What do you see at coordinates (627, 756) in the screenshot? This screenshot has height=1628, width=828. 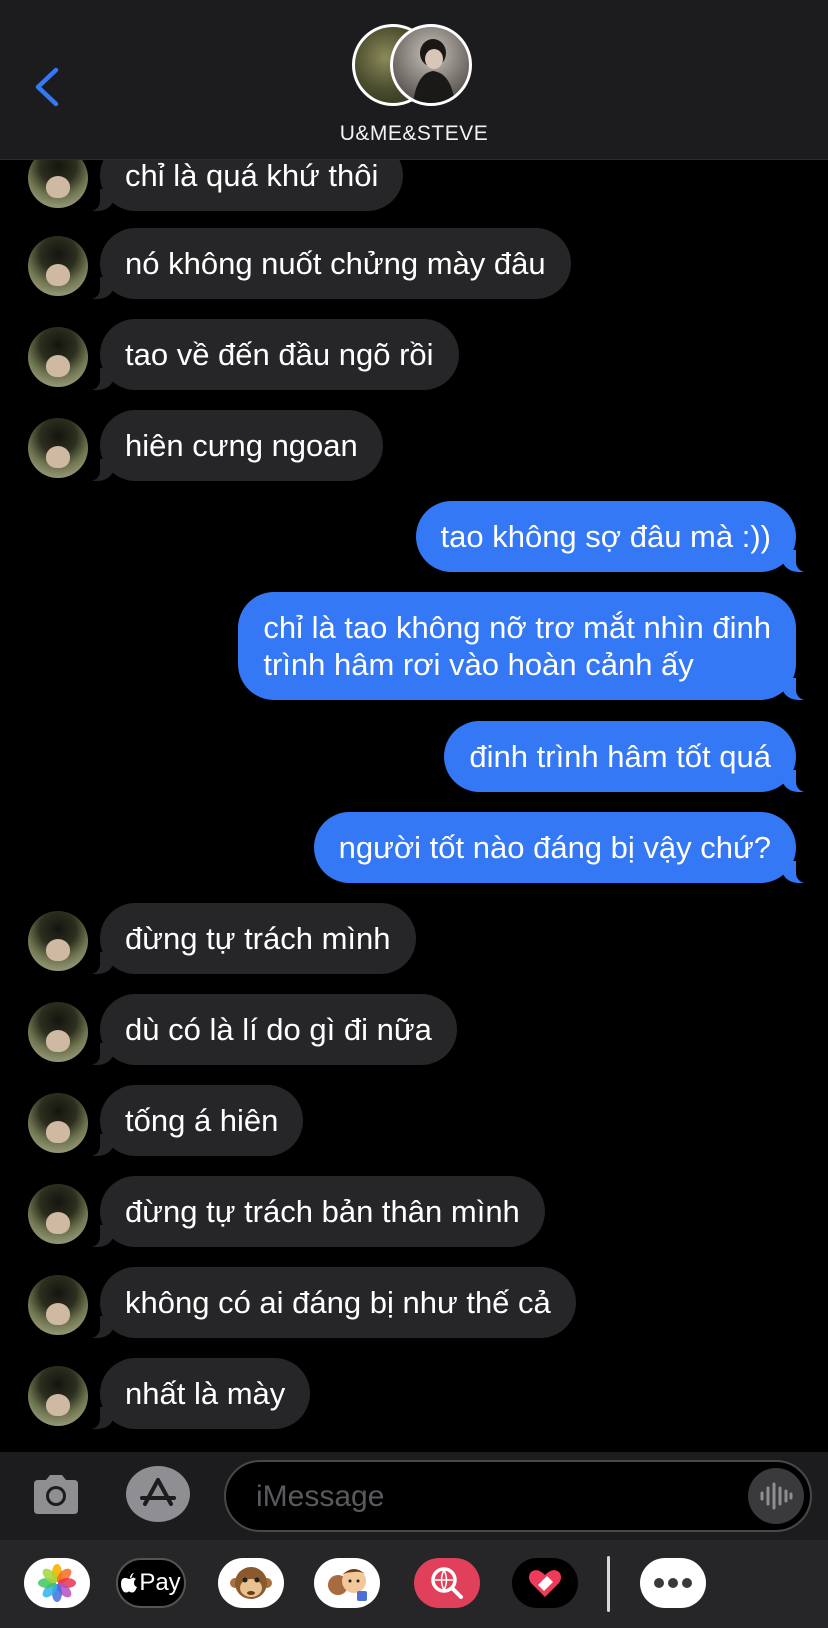 I see `outgoing-message: đinh trình hâm tốt quá` at bounding box center [627, 756].